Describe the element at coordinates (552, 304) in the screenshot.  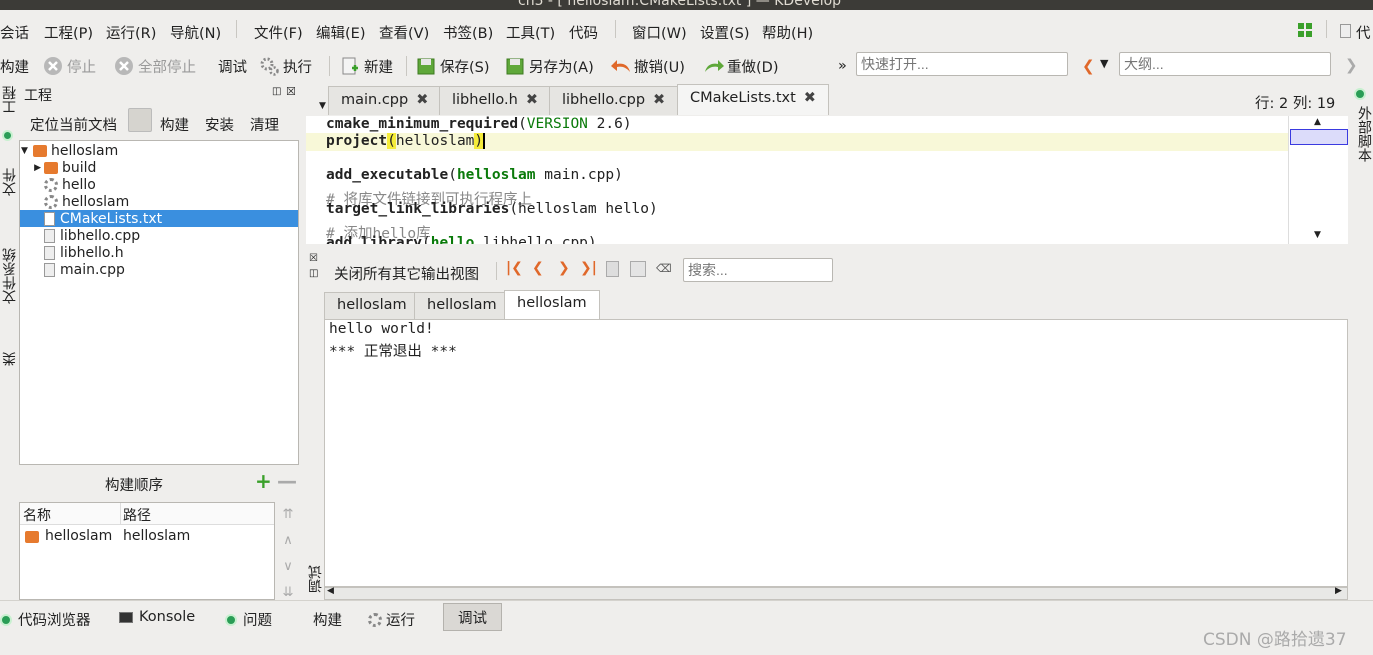
I see `output-tab-3: helloslam` at that location.